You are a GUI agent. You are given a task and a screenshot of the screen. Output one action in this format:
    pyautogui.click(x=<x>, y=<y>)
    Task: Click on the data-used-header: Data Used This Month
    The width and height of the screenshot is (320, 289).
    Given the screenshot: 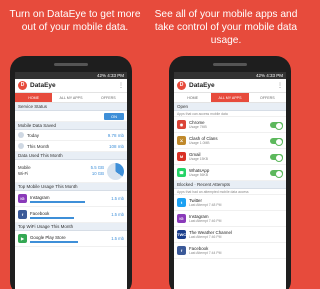 What is the action you would take?
    pyautogui.click(x=71, y=156)
    